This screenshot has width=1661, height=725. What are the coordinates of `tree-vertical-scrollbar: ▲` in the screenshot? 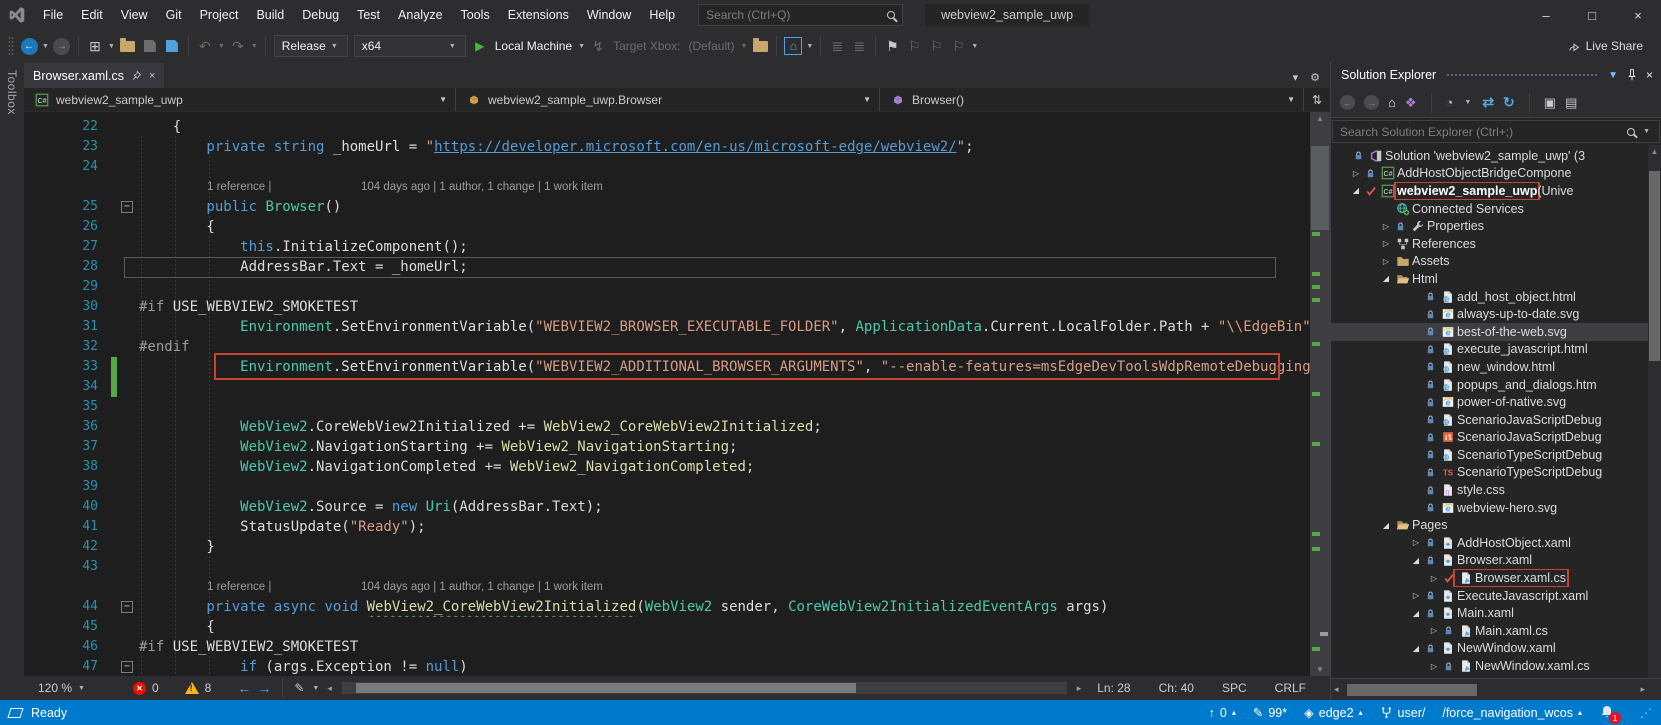 It's located at (1654, 411).